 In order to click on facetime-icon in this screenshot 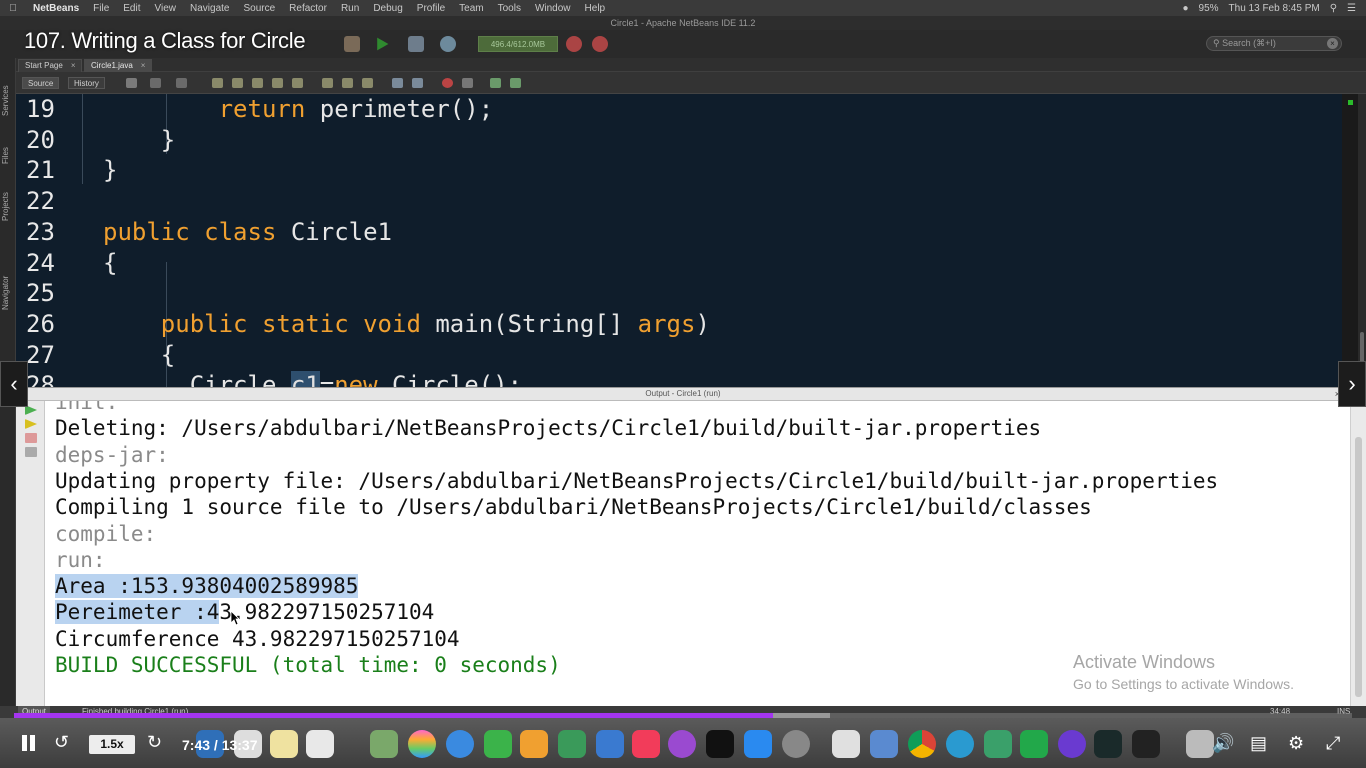, I will do `click(498, 744)`.